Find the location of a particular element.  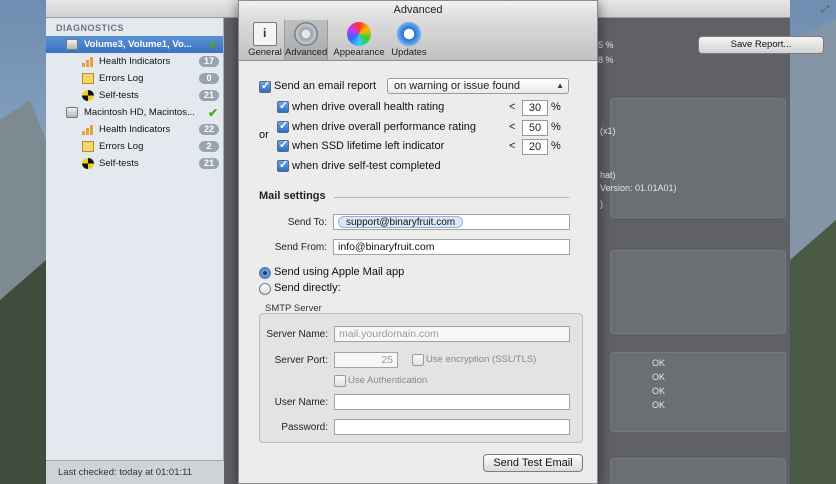

health-threshold-input: 30 is located at coordinates (535, 108).